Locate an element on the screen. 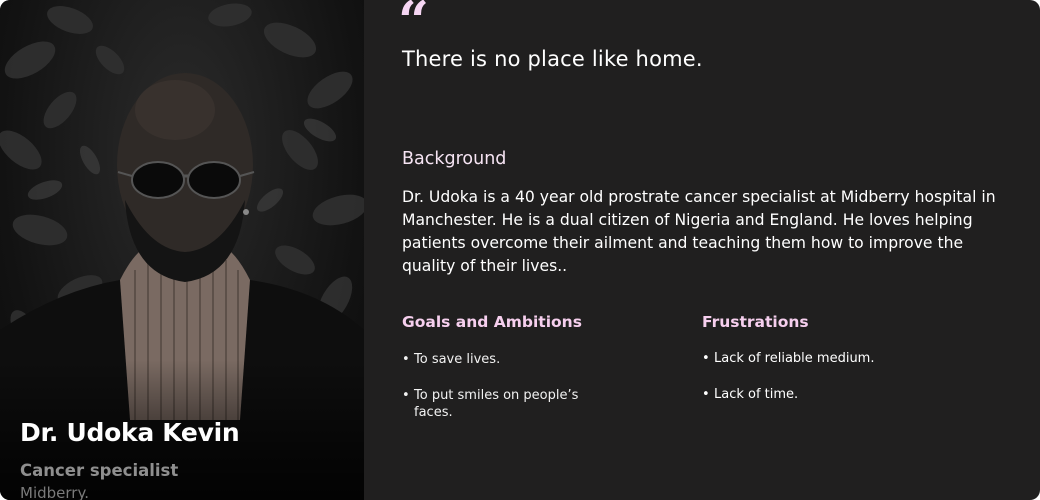  person-role: Cancer specialist is located at coordinates (99, 470).